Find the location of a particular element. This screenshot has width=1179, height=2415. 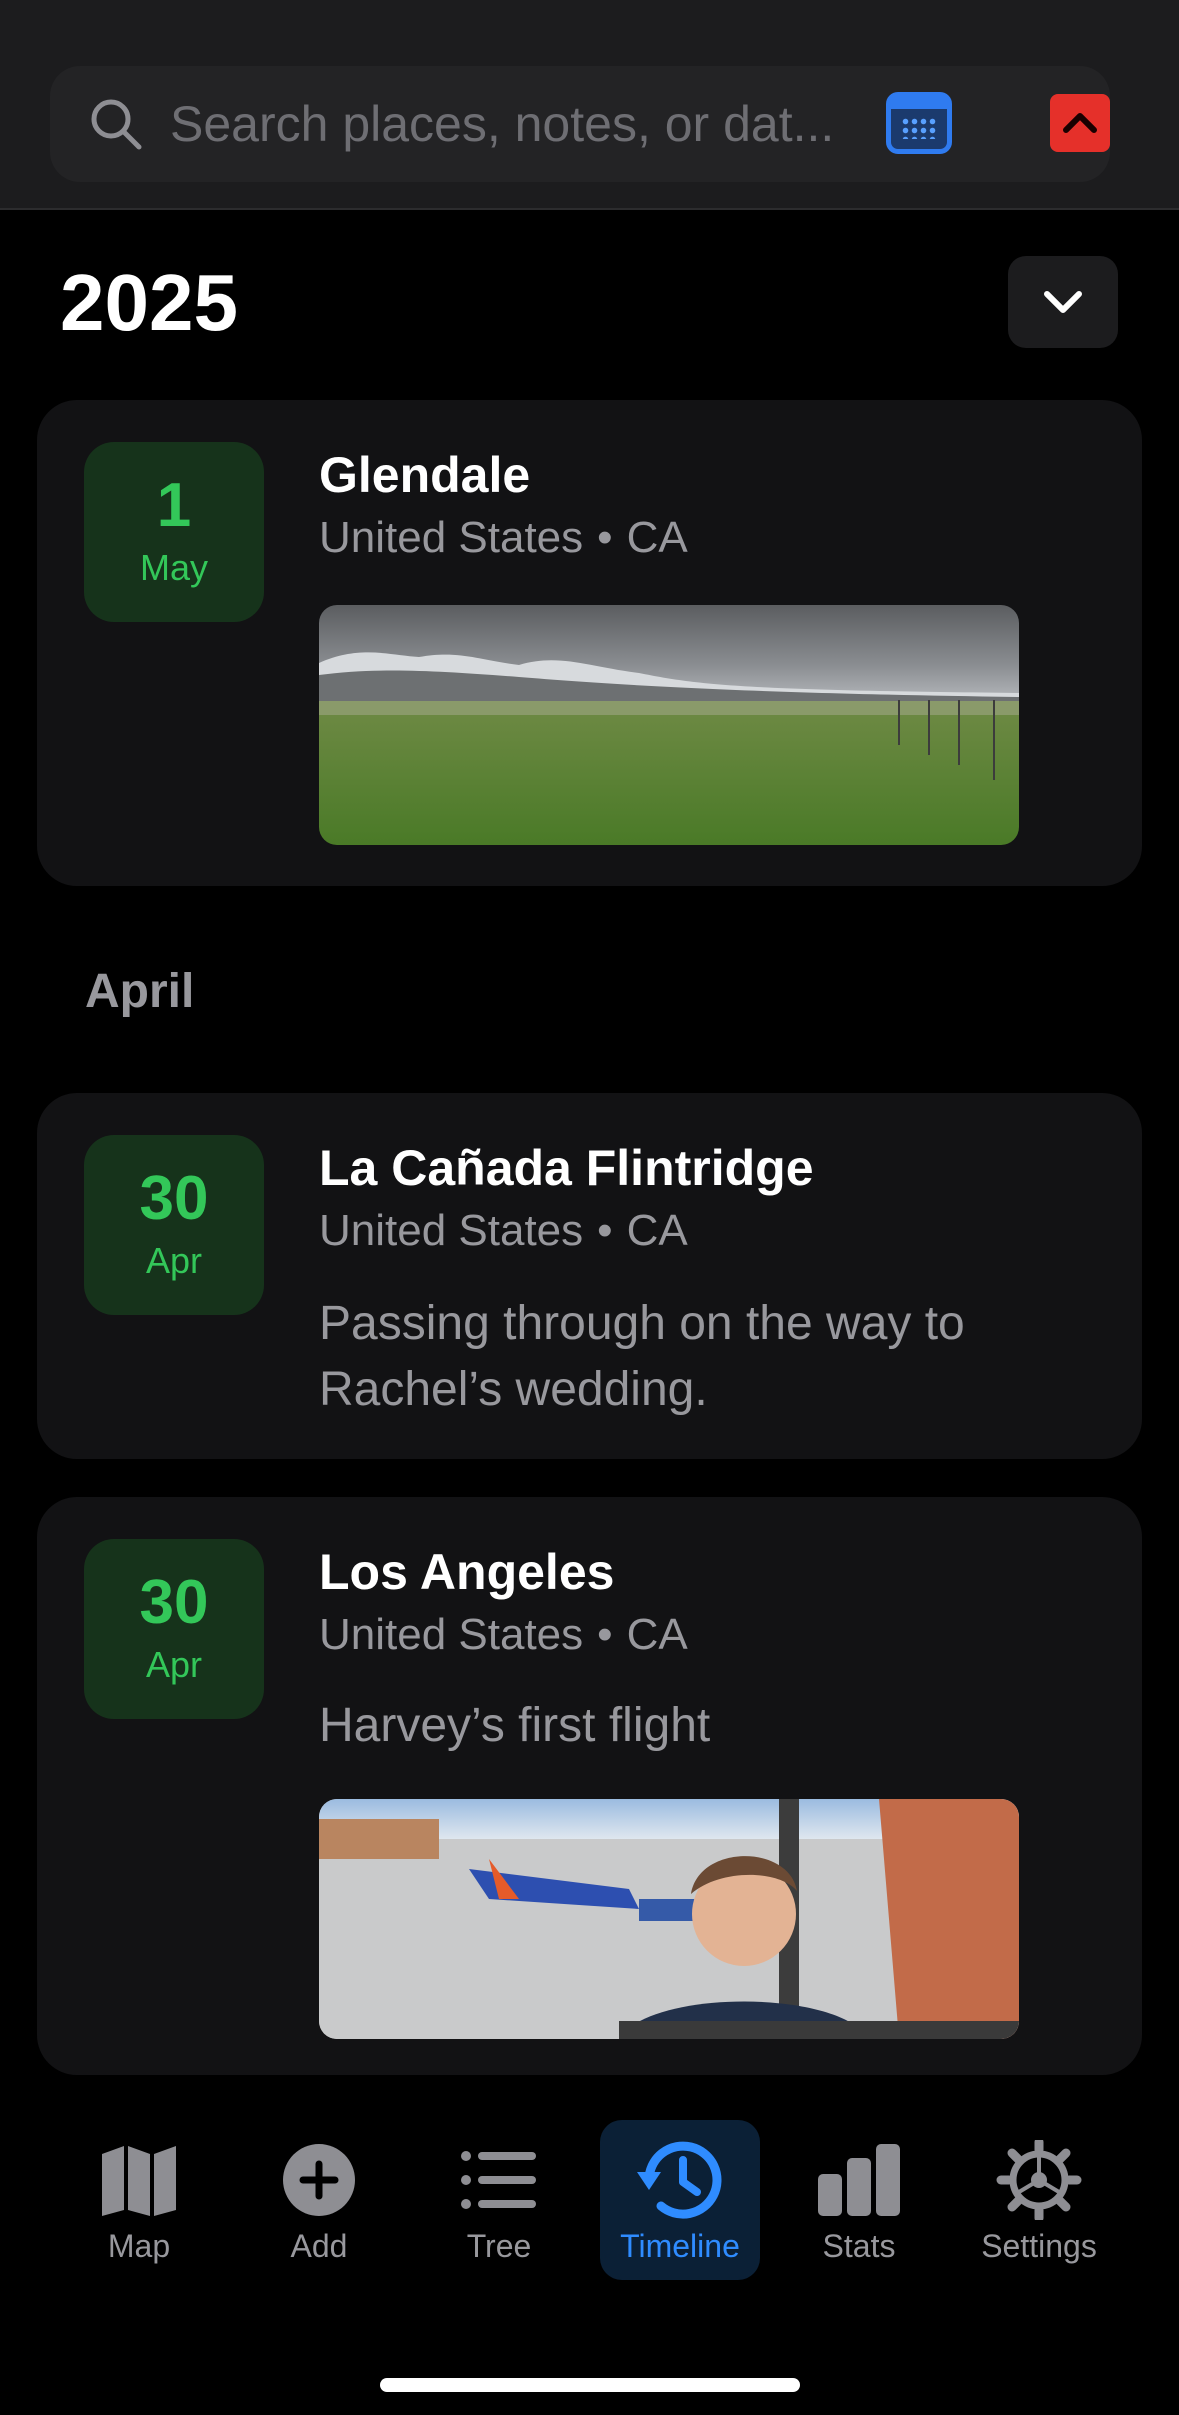

place-name: Glendale is located at coordinates (425, 475).